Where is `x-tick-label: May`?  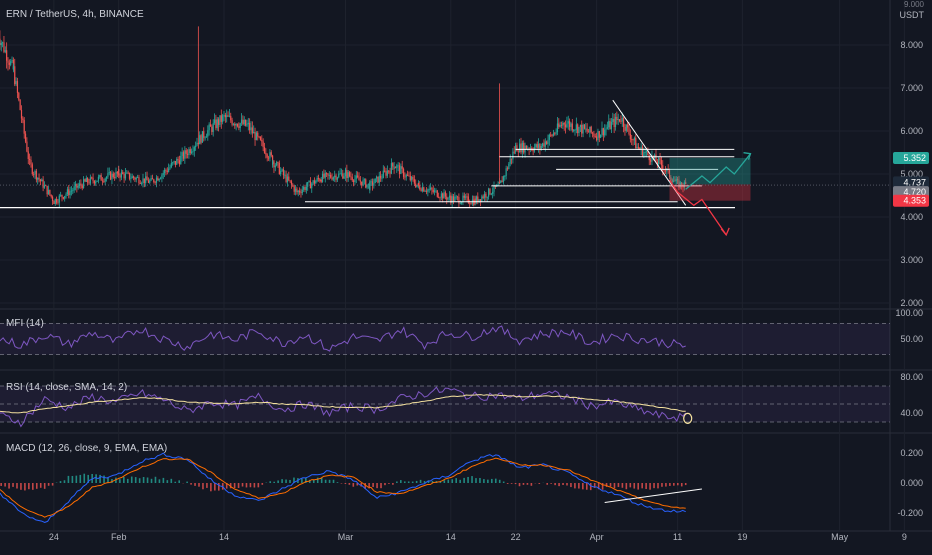 x-tick-label: May is located at coordinates (840, 537).